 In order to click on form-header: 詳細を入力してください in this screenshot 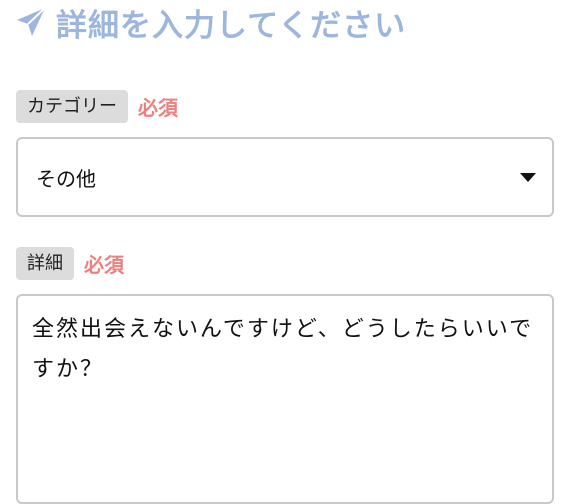, I will do `click(210, 23)`.